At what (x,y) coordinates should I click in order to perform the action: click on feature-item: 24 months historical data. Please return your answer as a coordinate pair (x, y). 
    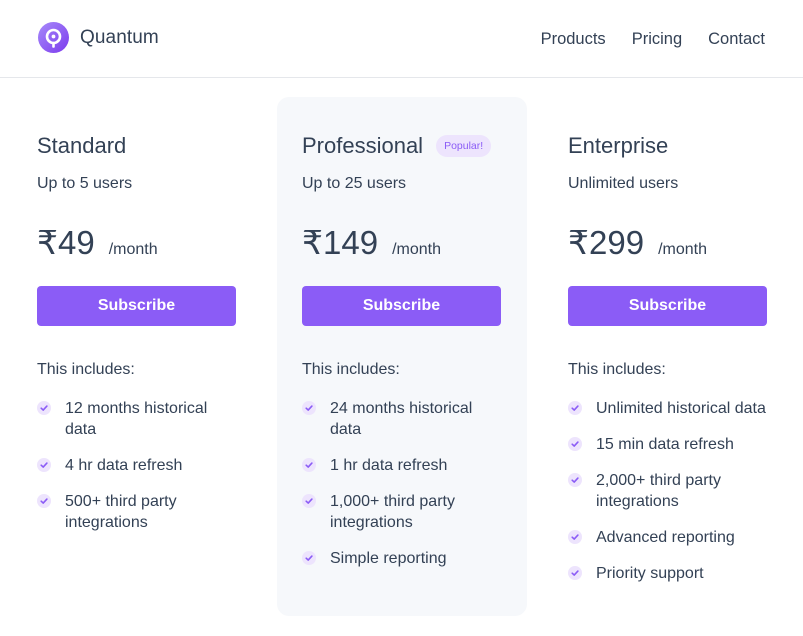
    Looking at the image, I should click on (402, 419).